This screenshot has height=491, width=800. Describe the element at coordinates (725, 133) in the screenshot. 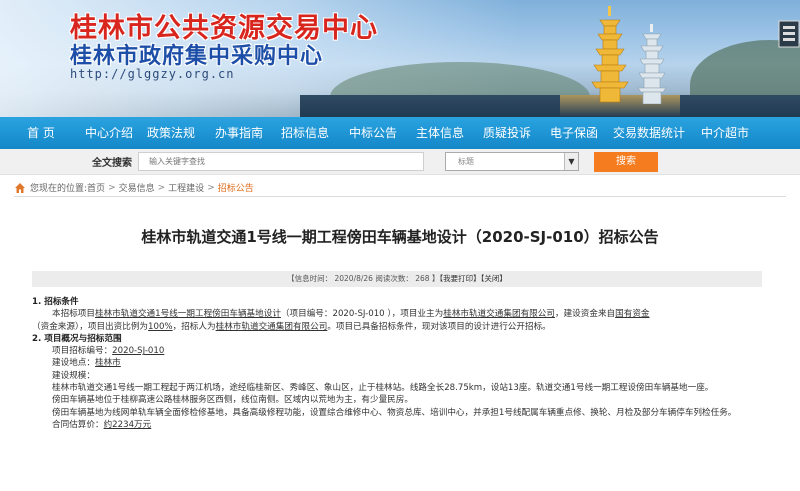

I see `nav-agency-market: 中介超市` at that location.